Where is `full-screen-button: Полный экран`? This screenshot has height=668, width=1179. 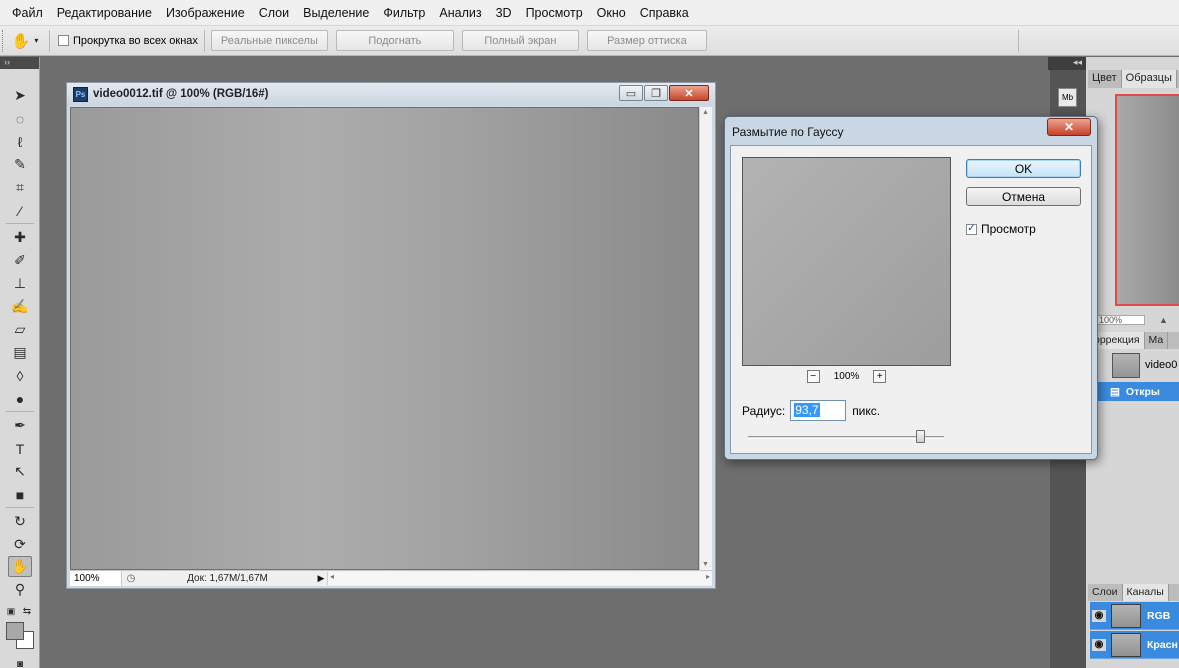 full-screen-button: Полный экран is located at coordinates (520, 40).